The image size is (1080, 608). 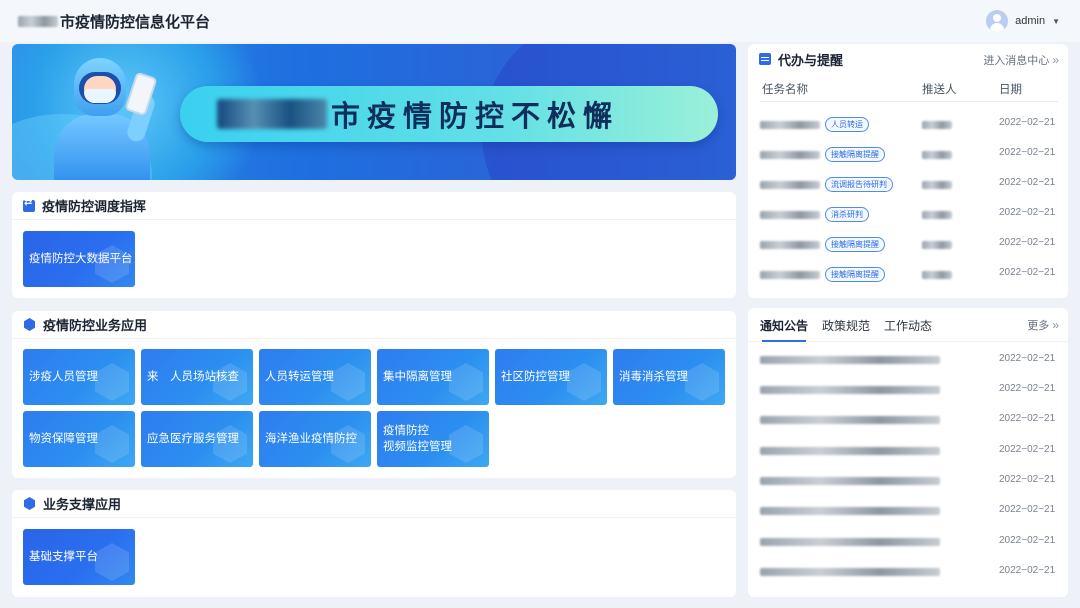 I want to click on message-center-label: 进入消息中心, so click(x=1016, y=60).